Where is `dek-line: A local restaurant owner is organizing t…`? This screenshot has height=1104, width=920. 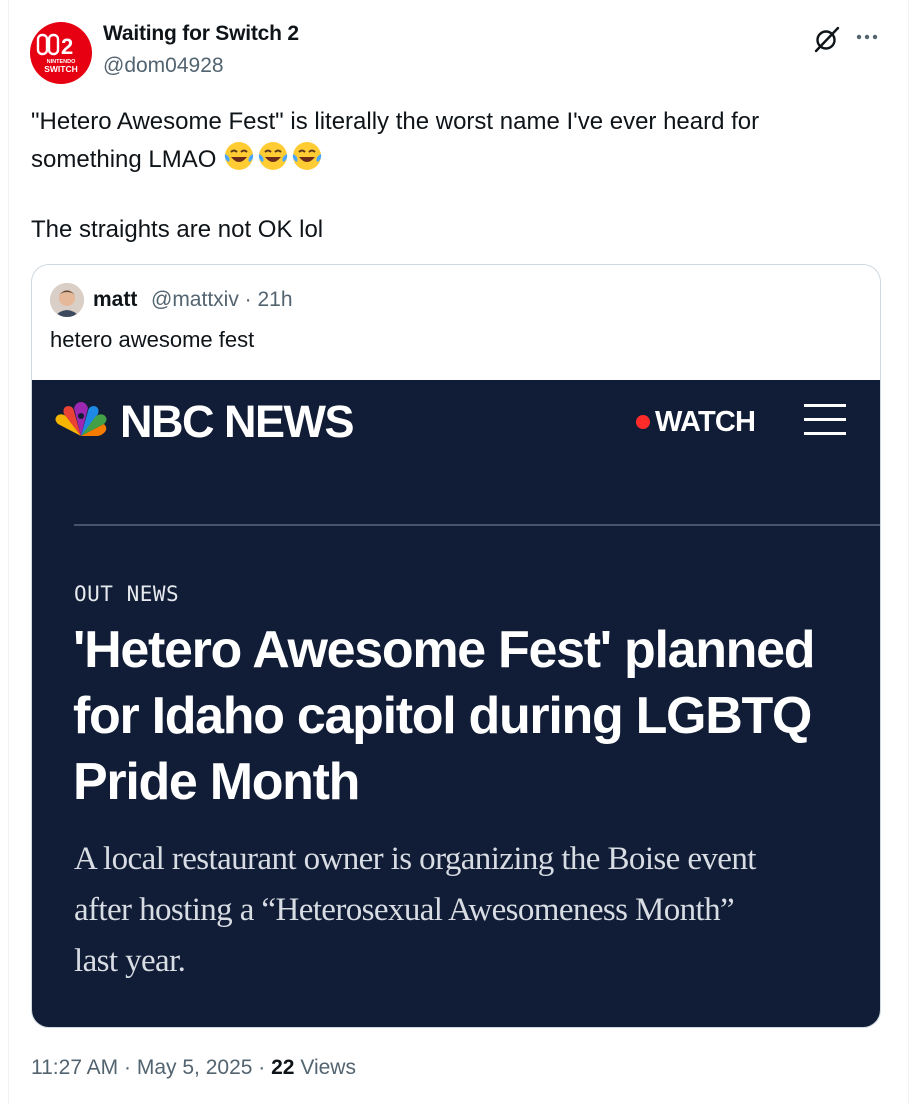 dek-line: A local restaurant owner is organizing t… is located at coordinates (415, 859).